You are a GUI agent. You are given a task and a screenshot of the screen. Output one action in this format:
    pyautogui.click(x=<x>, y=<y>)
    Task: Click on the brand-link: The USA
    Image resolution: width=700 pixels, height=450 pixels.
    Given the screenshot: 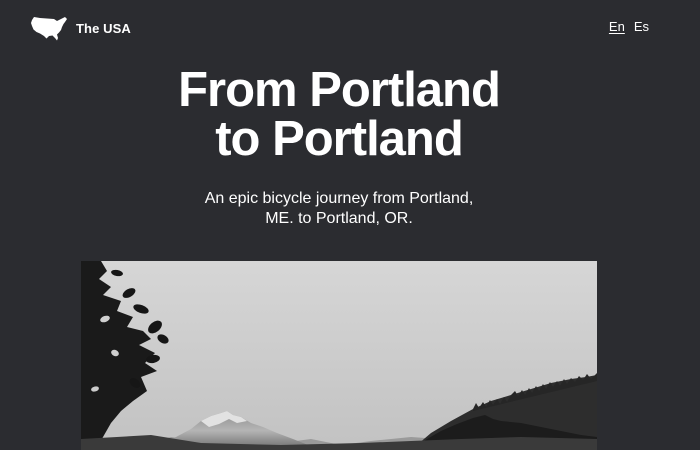 What is the action you would take?
    pyautogui.click(x=80, y=28)
    